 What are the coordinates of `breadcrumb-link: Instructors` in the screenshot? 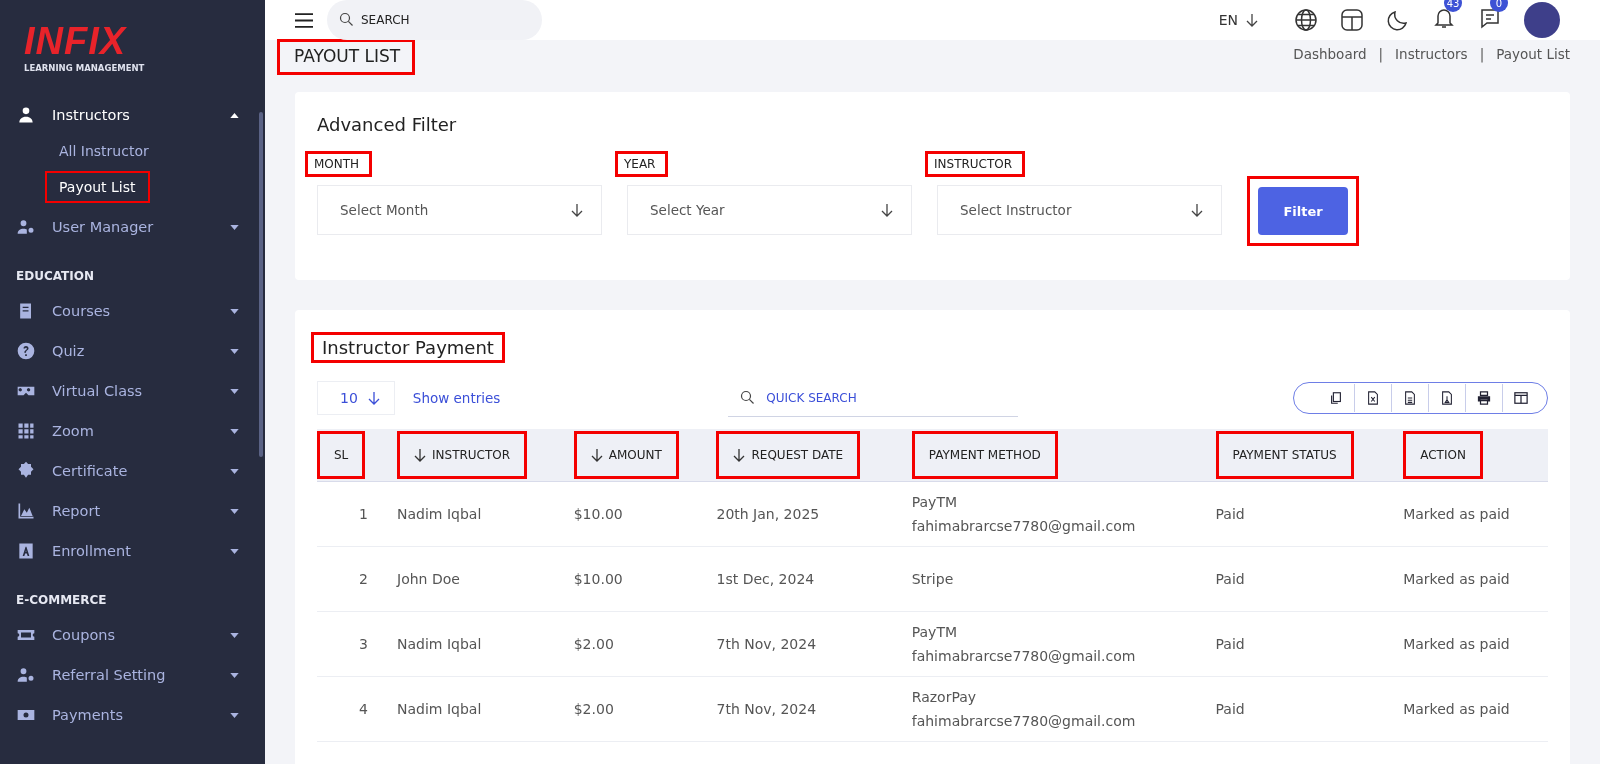 It's located at (1431, 54).